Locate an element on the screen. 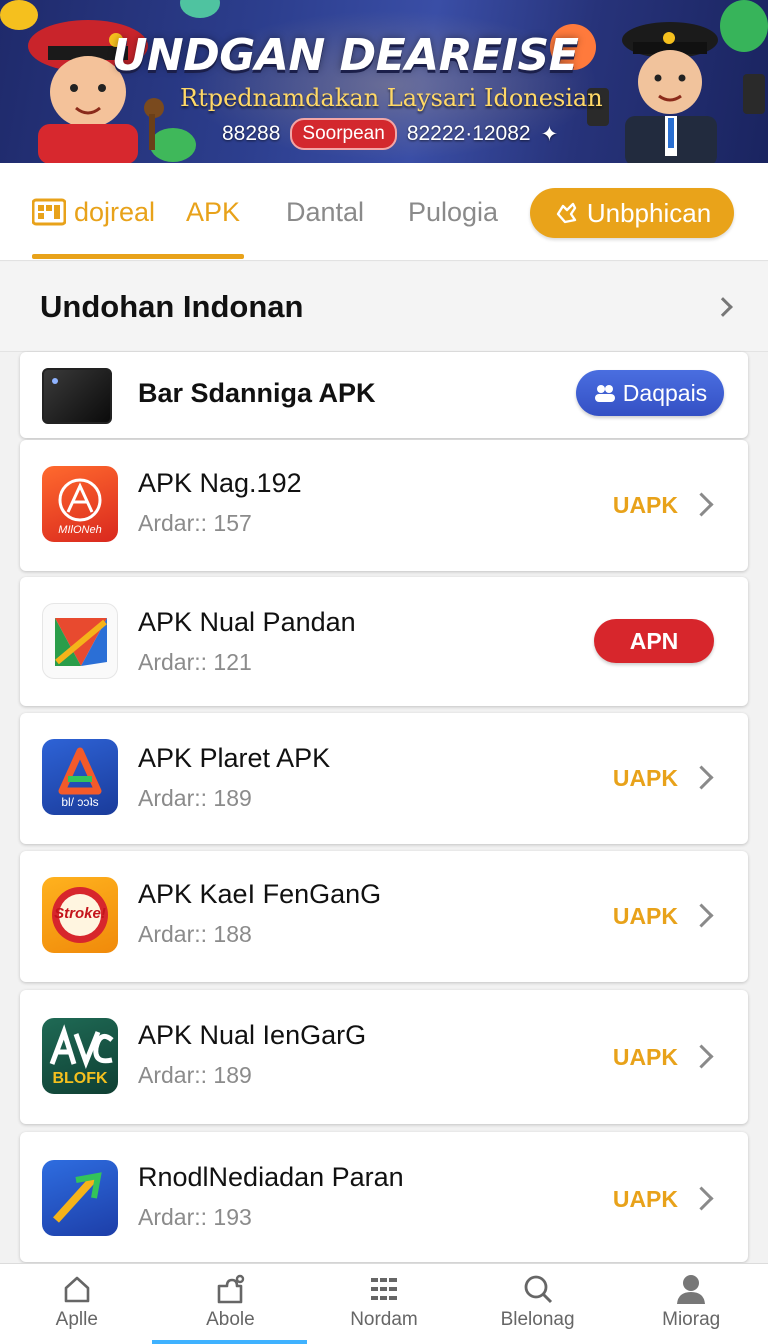  app-icon-caption: Stroke! is located at coordinates (80, 913).